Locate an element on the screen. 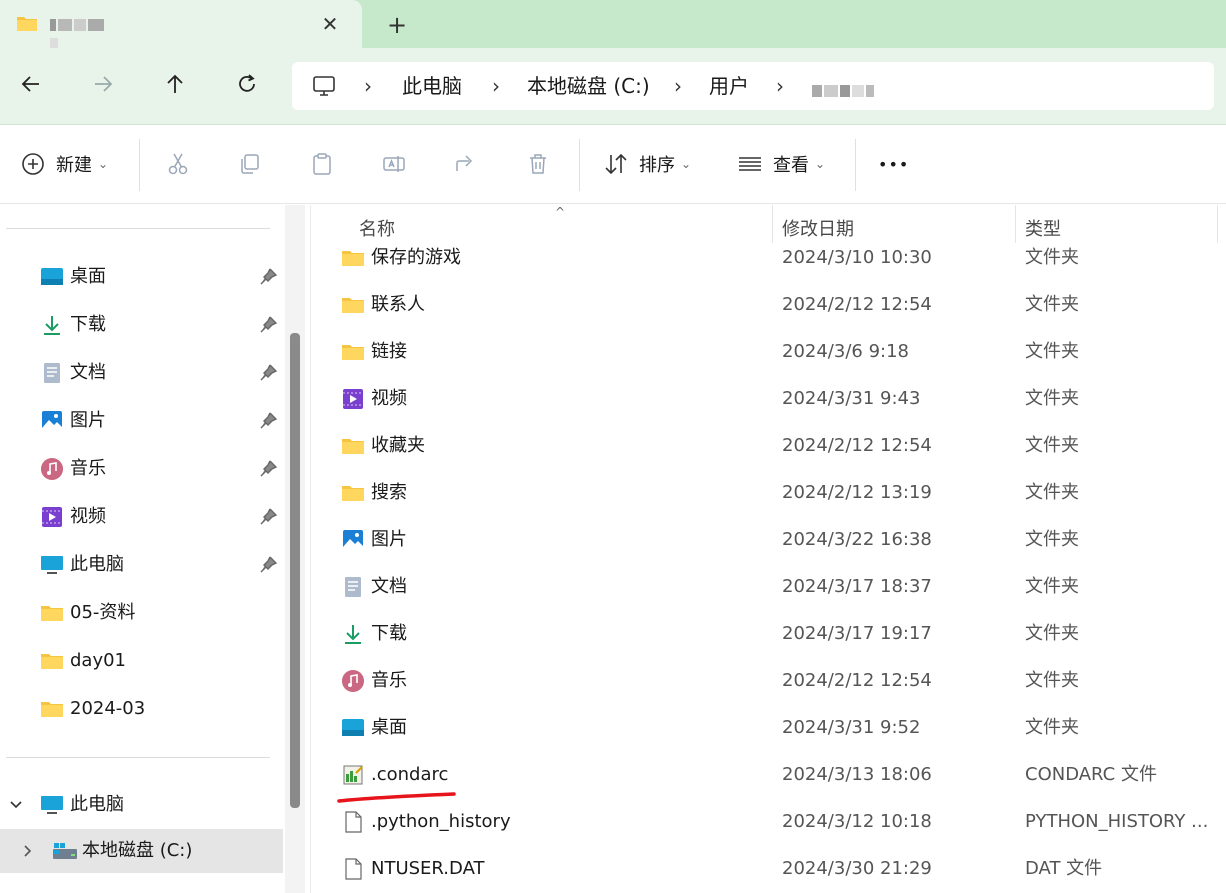  sidebar-item-this-pc-pinned: 此电脑 is located at coordinates (141, 565).